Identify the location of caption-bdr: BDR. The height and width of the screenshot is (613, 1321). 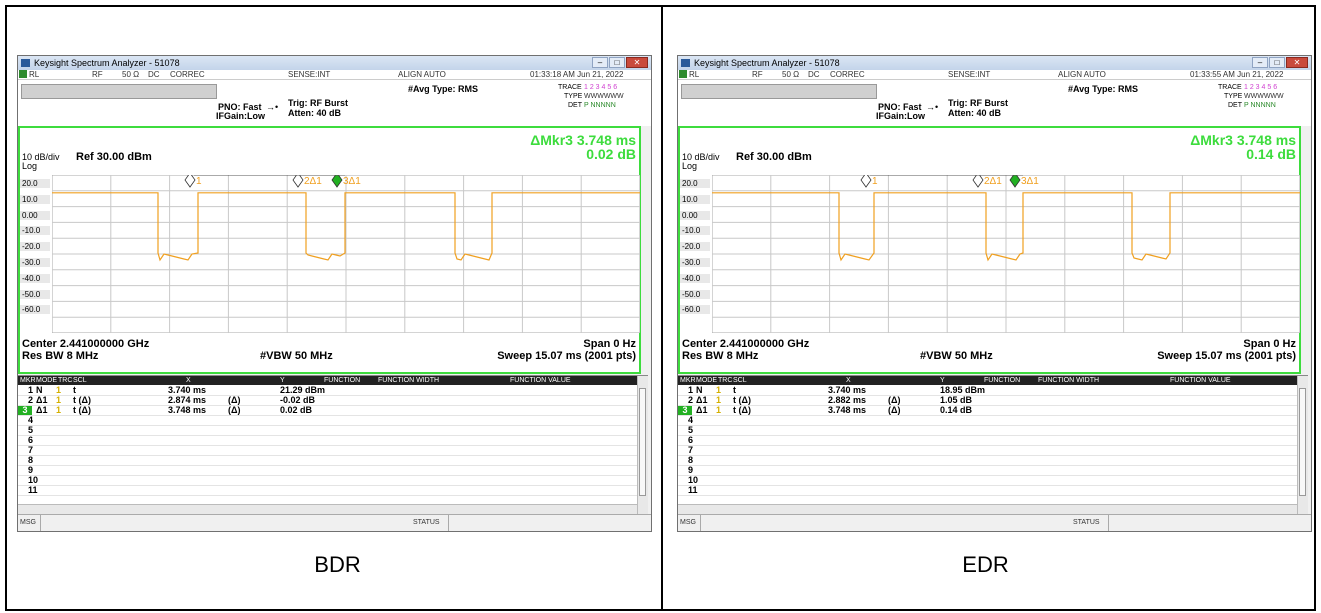
(337, 564).